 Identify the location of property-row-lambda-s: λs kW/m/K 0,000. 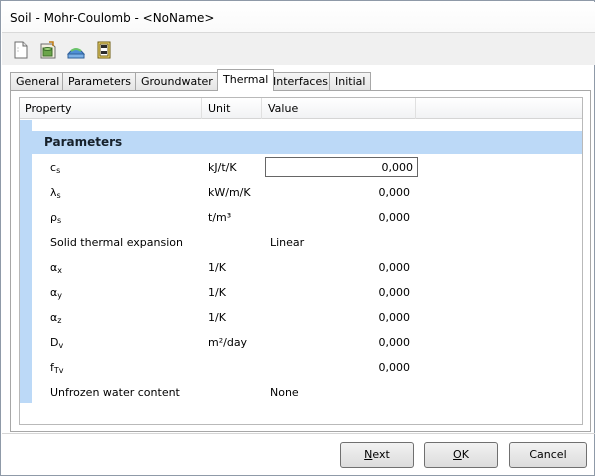
(307, 192).